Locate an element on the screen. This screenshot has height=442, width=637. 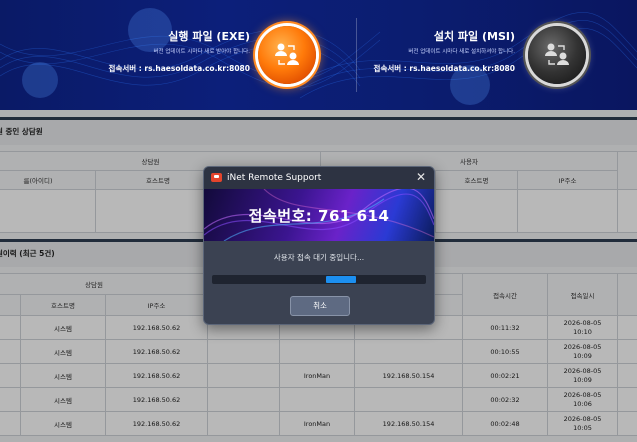
progress-bar is located at coordinates (319, 279).